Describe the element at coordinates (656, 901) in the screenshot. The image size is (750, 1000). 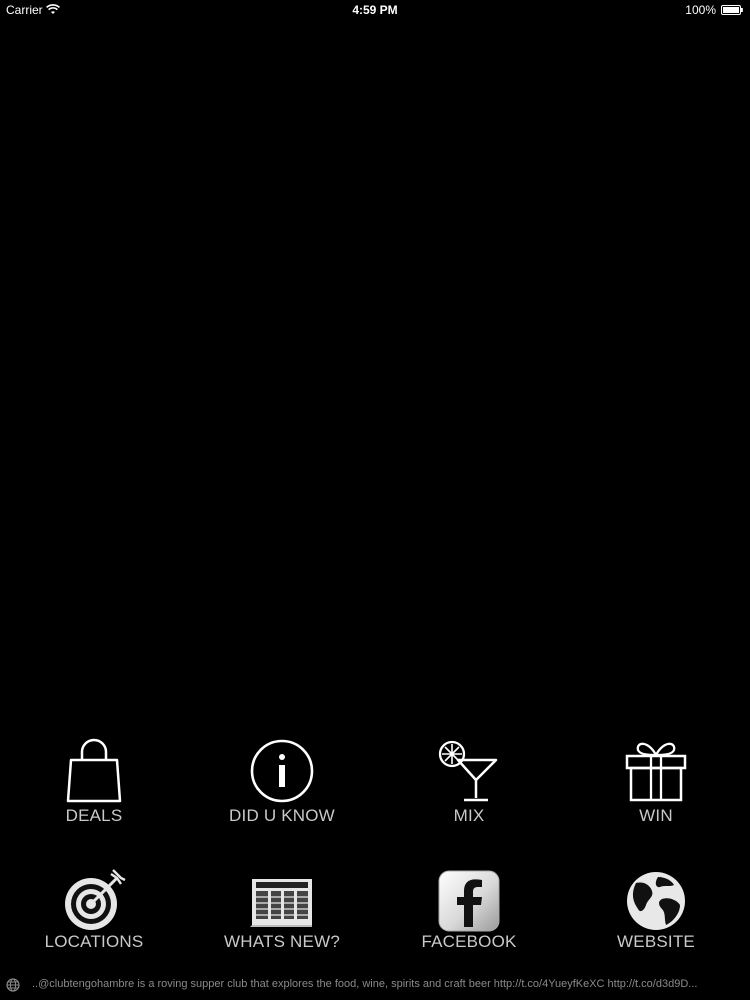
I see `globe-icon` at that location.